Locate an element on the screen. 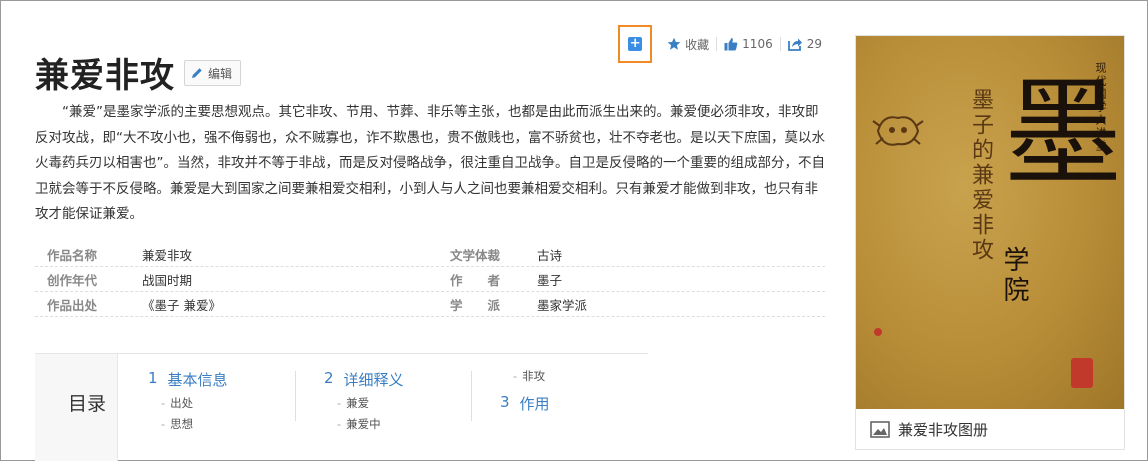 The image size is (1148, 461). toc-section-number: 3 is located at coordinates (505, 402).